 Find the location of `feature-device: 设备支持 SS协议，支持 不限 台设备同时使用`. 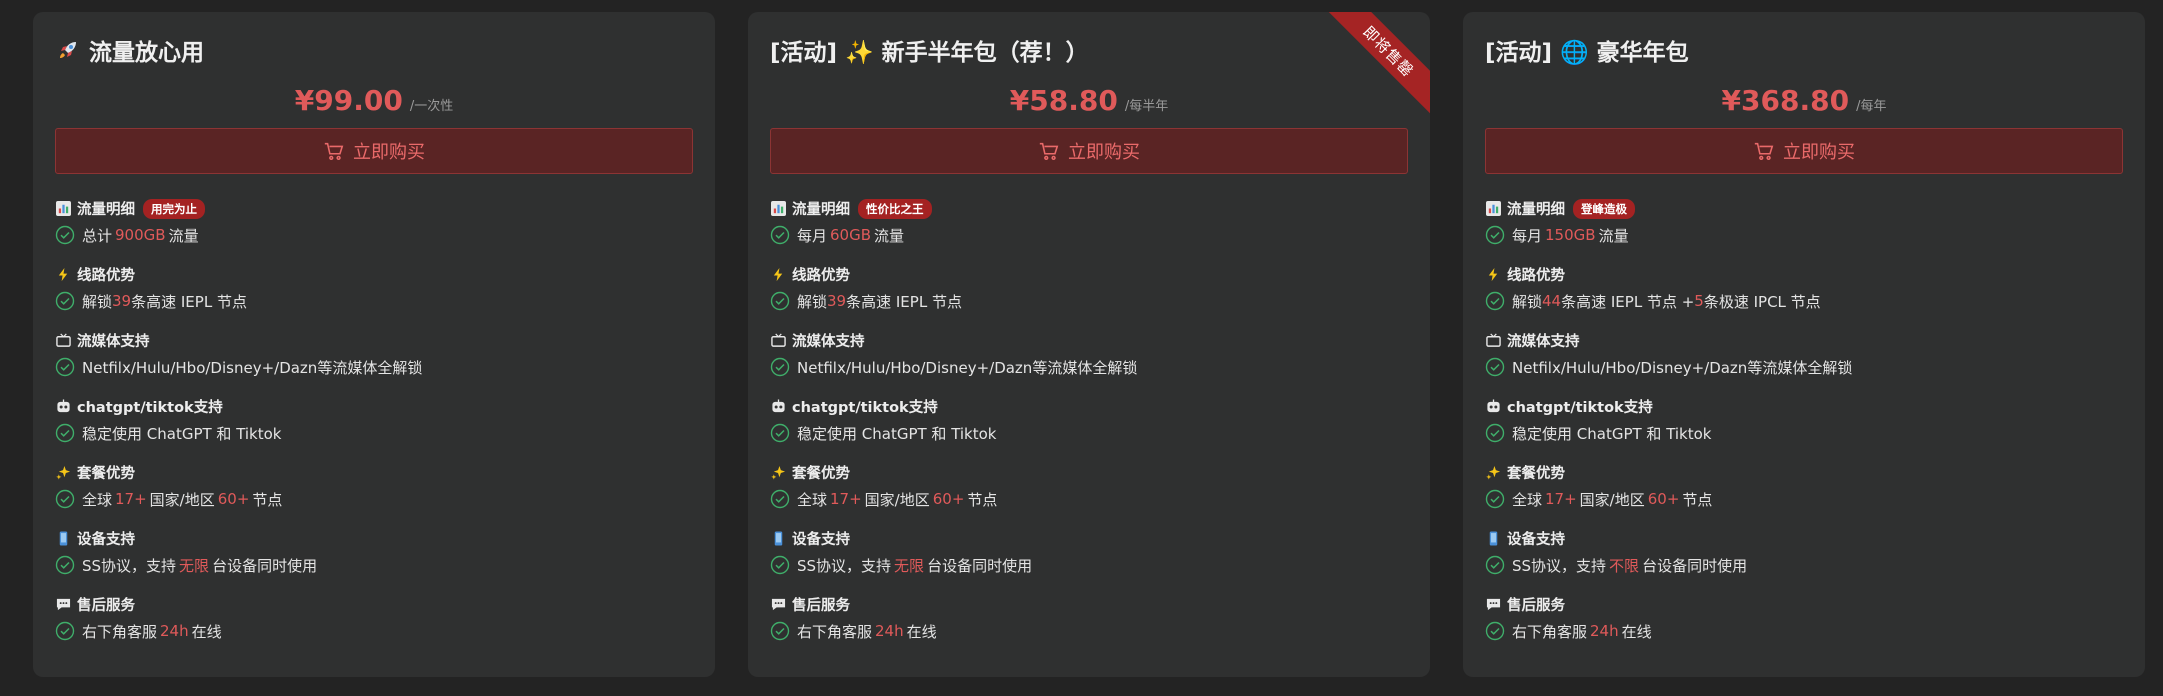

feature-device: 设备支持 SS协议，支持 不限 台设备同时使用 is located at coordinates (1804, 559).